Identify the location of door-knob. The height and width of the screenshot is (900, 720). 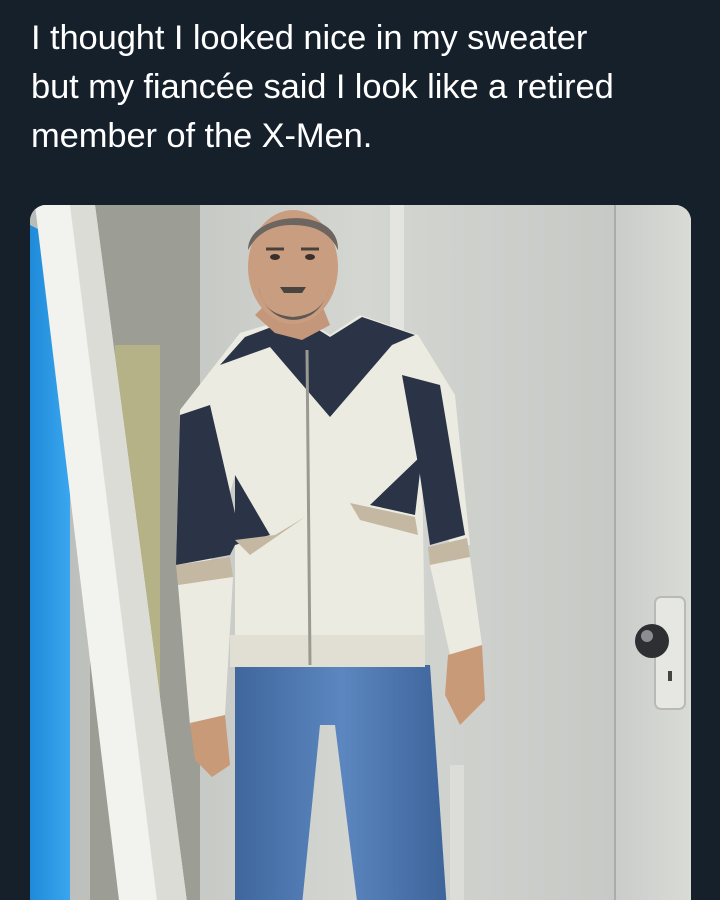
(652, 641).